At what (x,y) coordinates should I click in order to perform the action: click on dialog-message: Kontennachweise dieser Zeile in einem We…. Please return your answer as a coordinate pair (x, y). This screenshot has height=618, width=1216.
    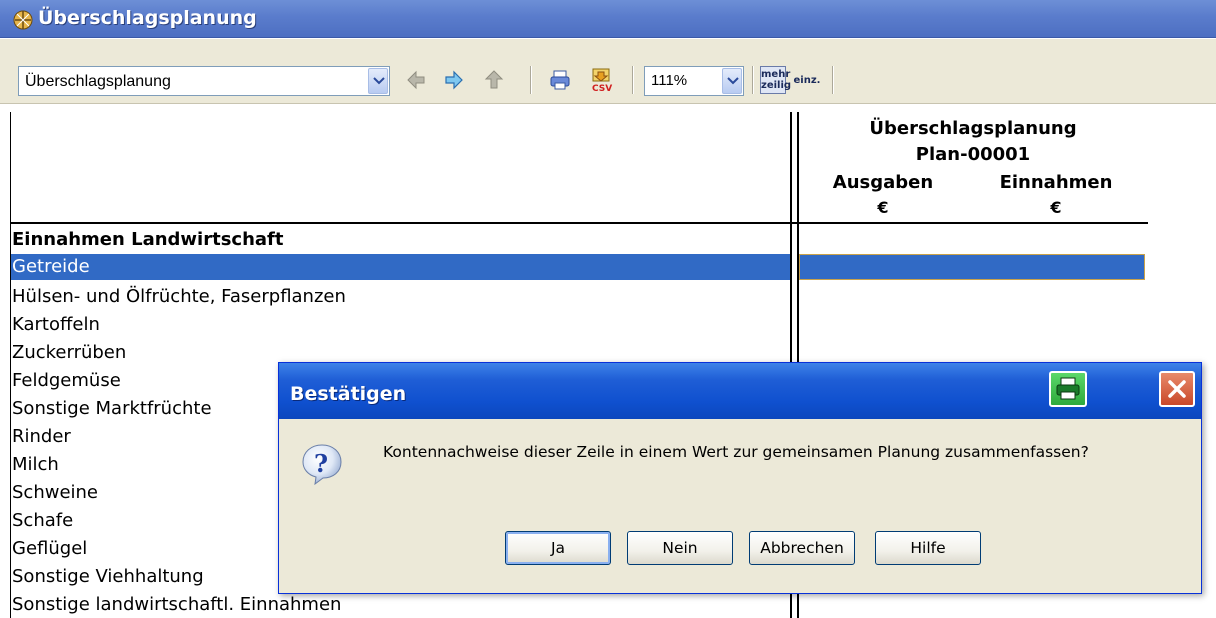
    Looking at the image, I should click on (736, 452).